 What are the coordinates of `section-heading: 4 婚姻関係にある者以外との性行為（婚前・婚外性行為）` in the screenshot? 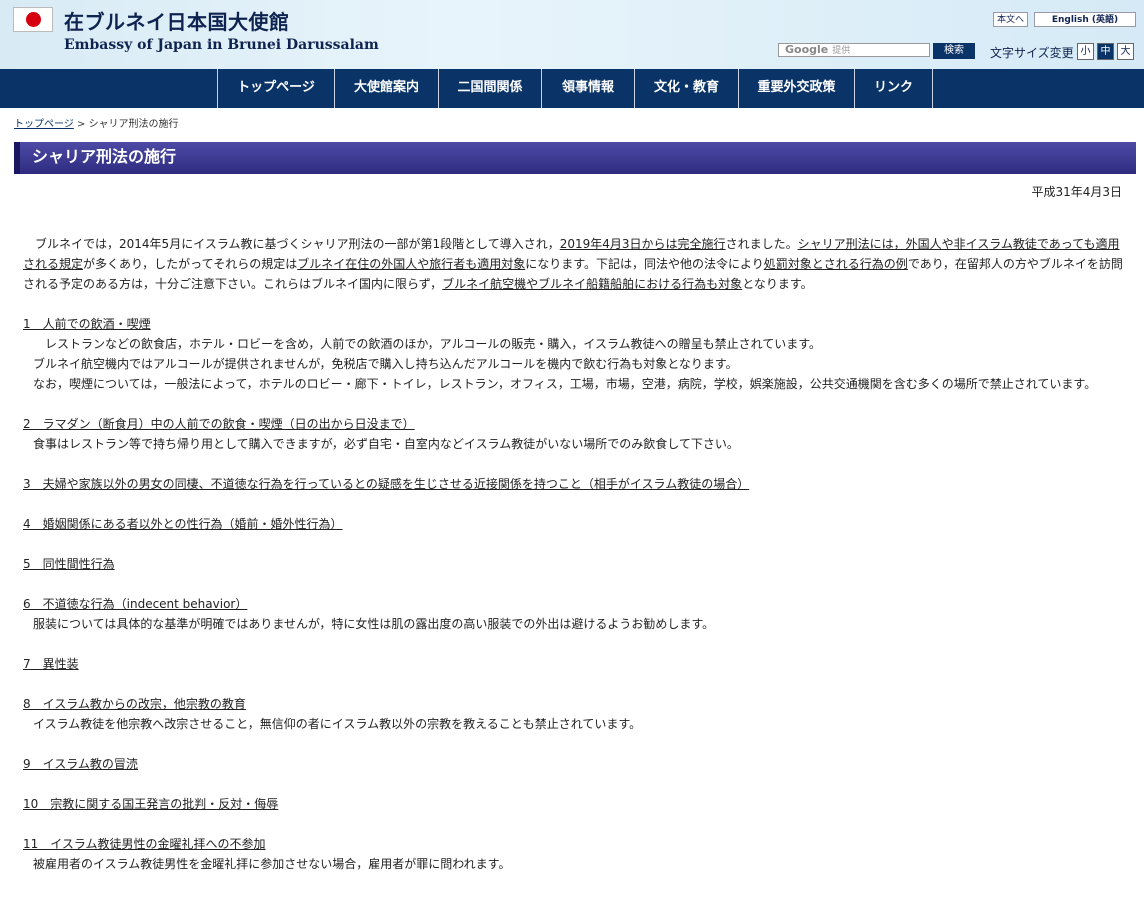 It's located at (183, 524).